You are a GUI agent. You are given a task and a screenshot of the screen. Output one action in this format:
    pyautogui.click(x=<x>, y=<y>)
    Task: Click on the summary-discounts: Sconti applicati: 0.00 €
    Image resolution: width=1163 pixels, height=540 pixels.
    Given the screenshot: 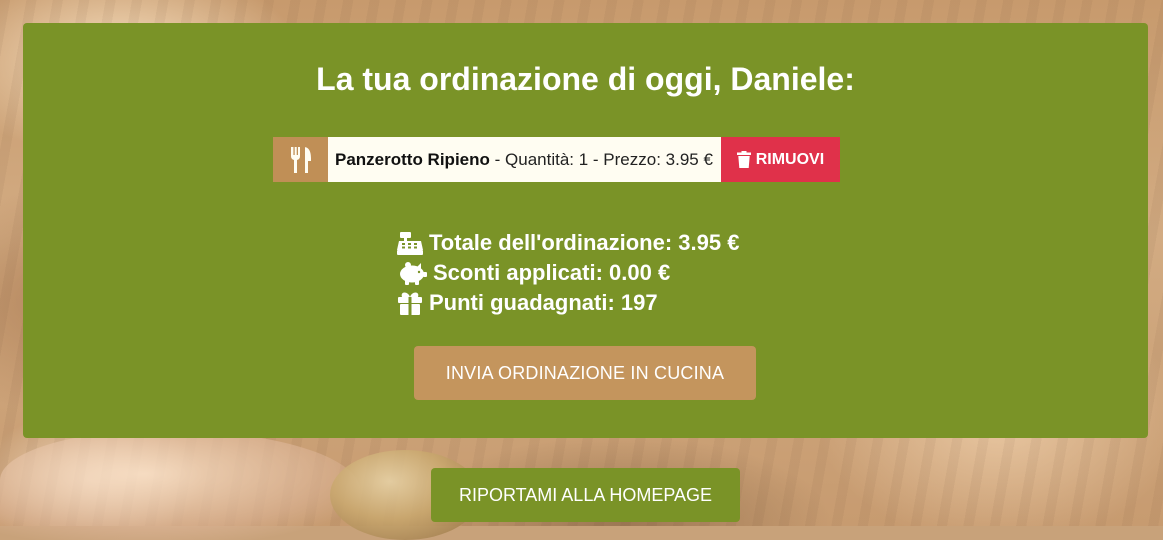 What is the action you would take?
    pyautogui.click(x=568, y=273)
    